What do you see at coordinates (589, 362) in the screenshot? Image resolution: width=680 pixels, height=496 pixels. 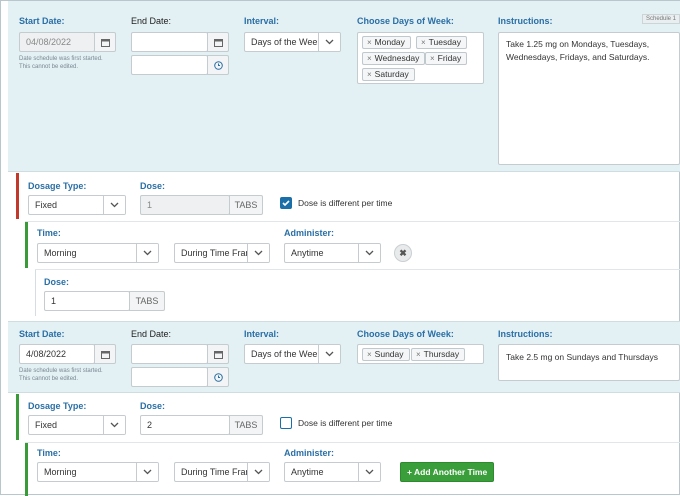 I see `instructions-textarea: Take 2.5 mg on Sundays and Thursdays` at bounding box center [589, 362].